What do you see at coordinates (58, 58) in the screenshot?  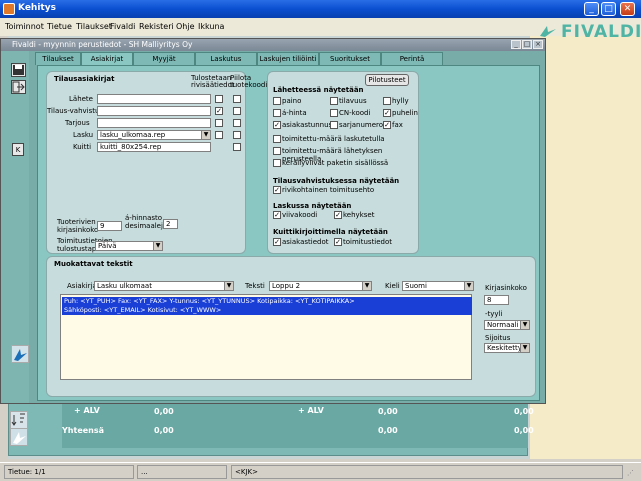 I see `tab-tilaukset: Tilaukset` at bounding box center [58, 58].